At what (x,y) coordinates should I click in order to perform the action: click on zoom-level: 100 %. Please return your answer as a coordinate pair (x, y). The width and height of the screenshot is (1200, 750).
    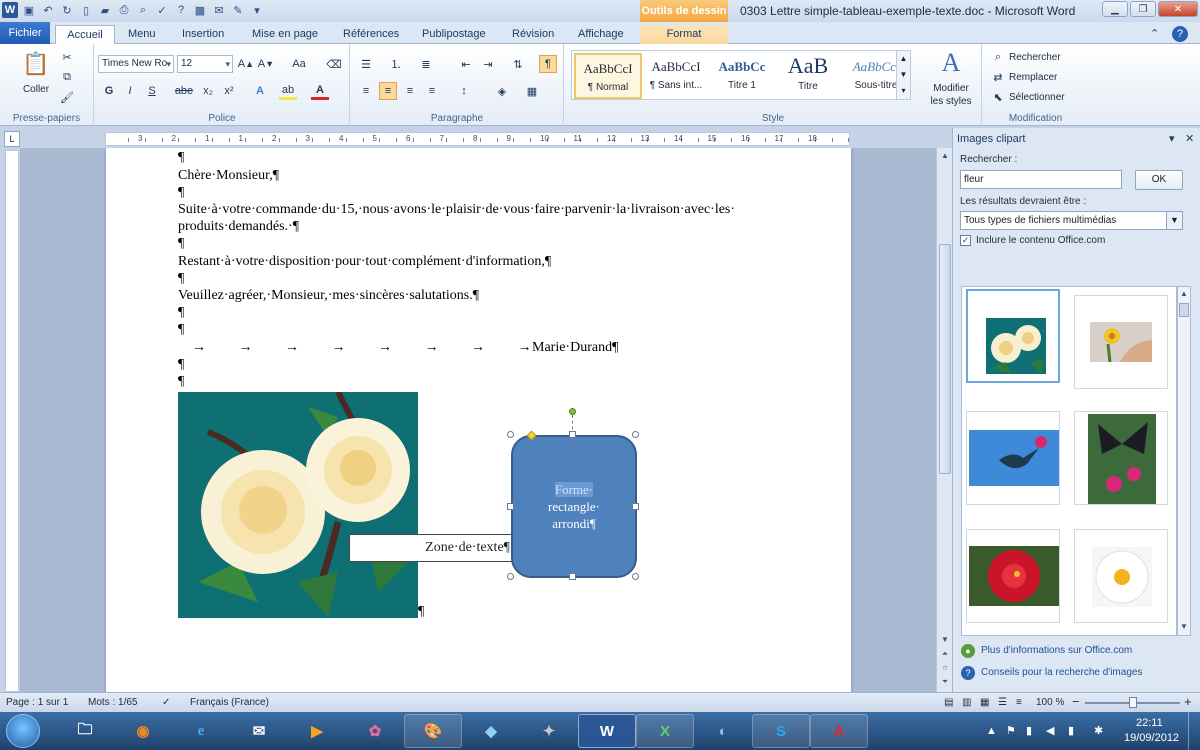
    Looking at the image, I should click on (1050, 702).